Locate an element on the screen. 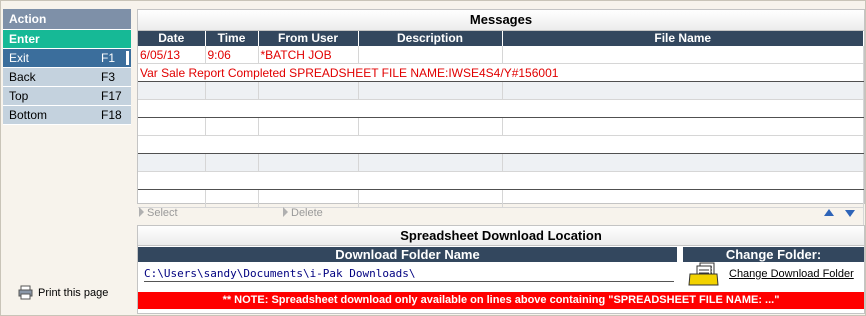  column-header-from-user: From User is located at coordinates (308, 38).